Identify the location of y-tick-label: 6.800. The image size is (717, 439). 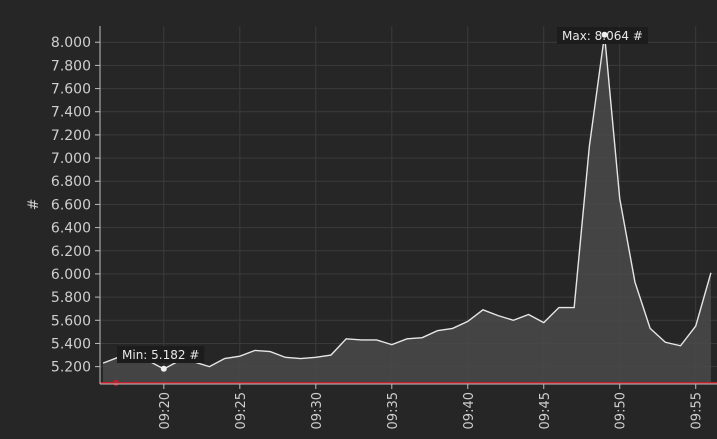
(71, 182).